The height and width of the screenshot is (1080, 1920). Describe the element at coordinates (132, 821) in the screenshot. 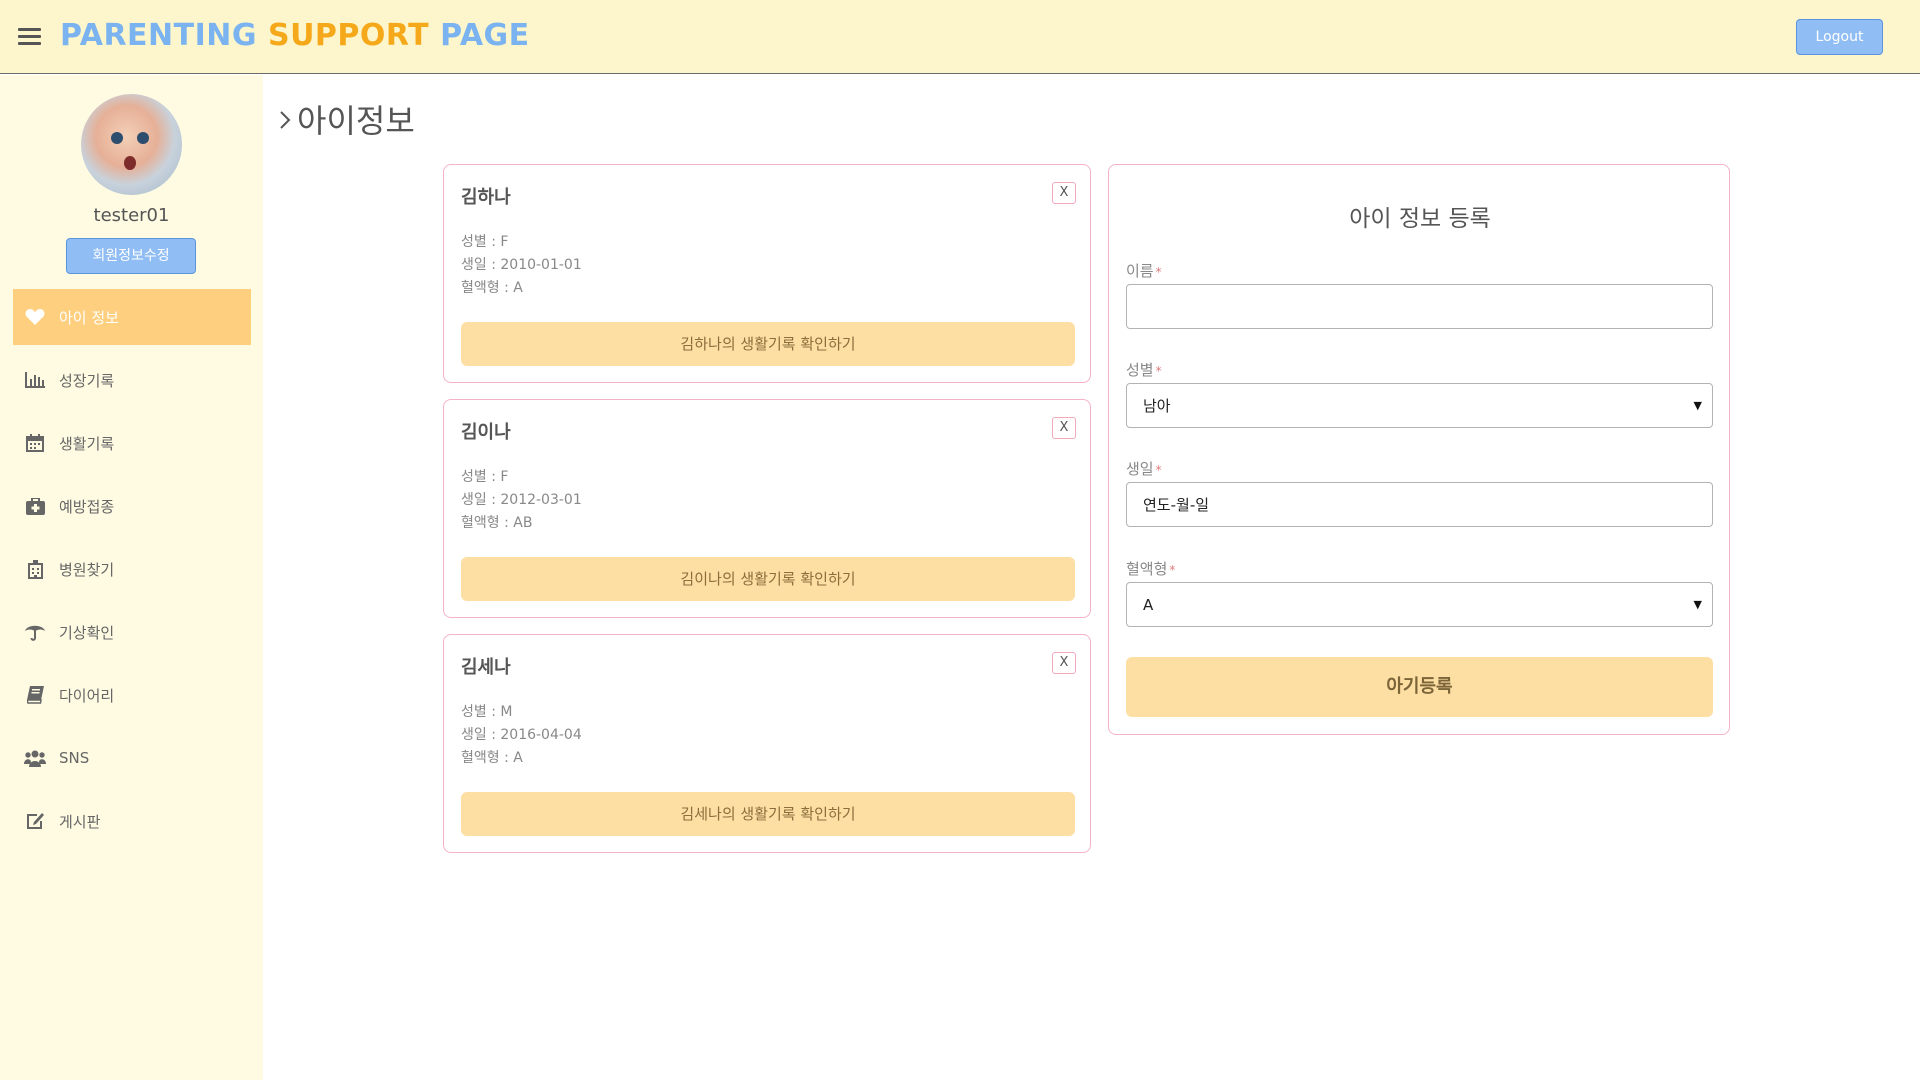

I see `sidebar-item-board: 게시판` at that location.